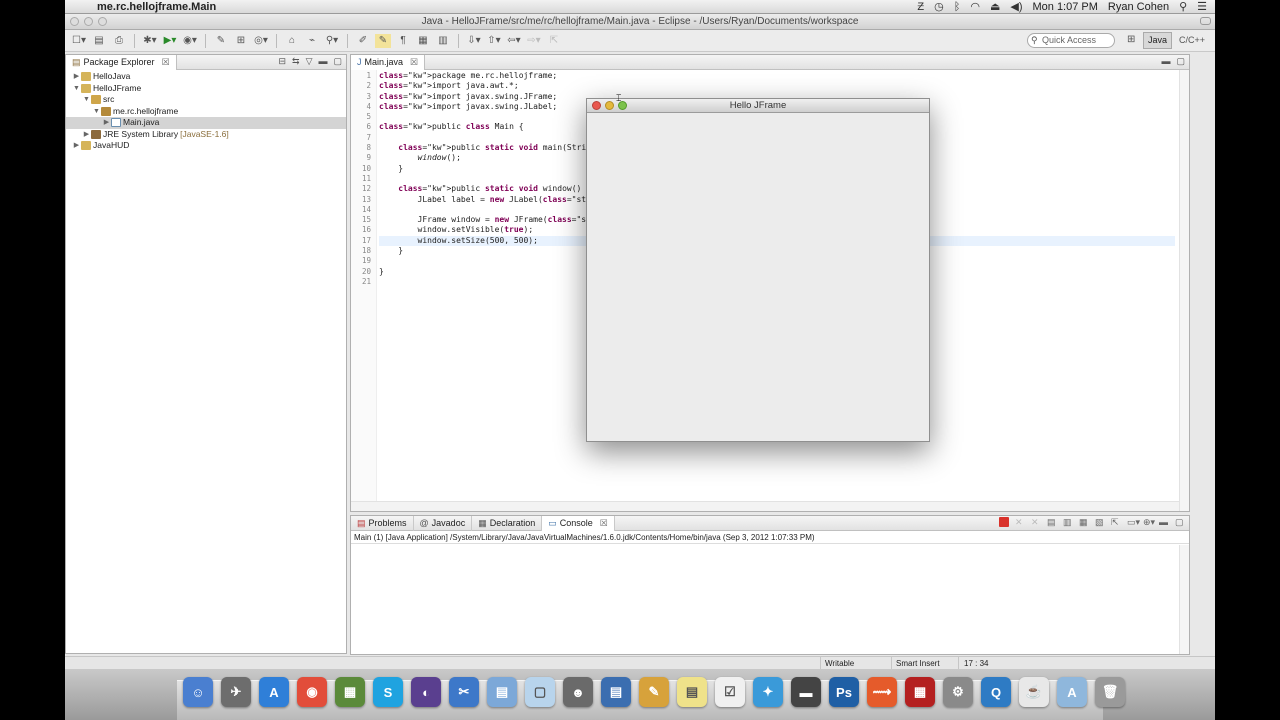 This screenshot has height=720, width=1280. What do you see at coordinates (920, 692) in the screenshot?
I see `film-icon: ▦` at bounding box center [920, 692].